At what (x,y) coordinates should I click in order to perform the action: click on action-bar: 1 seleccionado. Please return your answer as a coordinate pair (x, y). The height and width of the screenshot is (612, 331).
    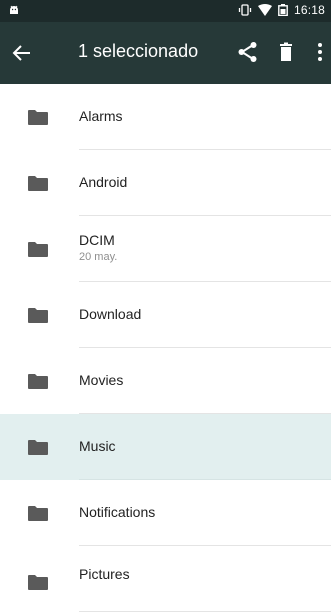
    Looking at the image, I should click on (165, 53).